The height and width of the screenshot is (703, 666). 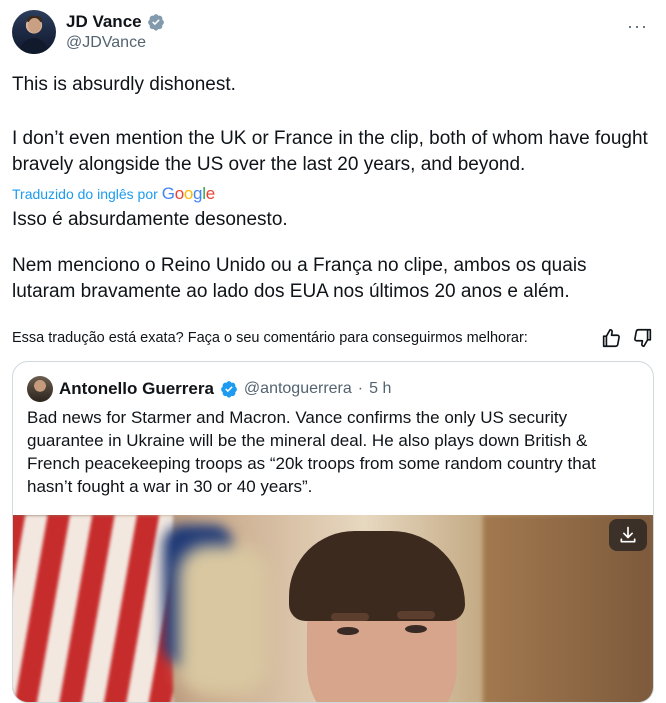 I want to click on download-icon, so click(x=628, y=534).